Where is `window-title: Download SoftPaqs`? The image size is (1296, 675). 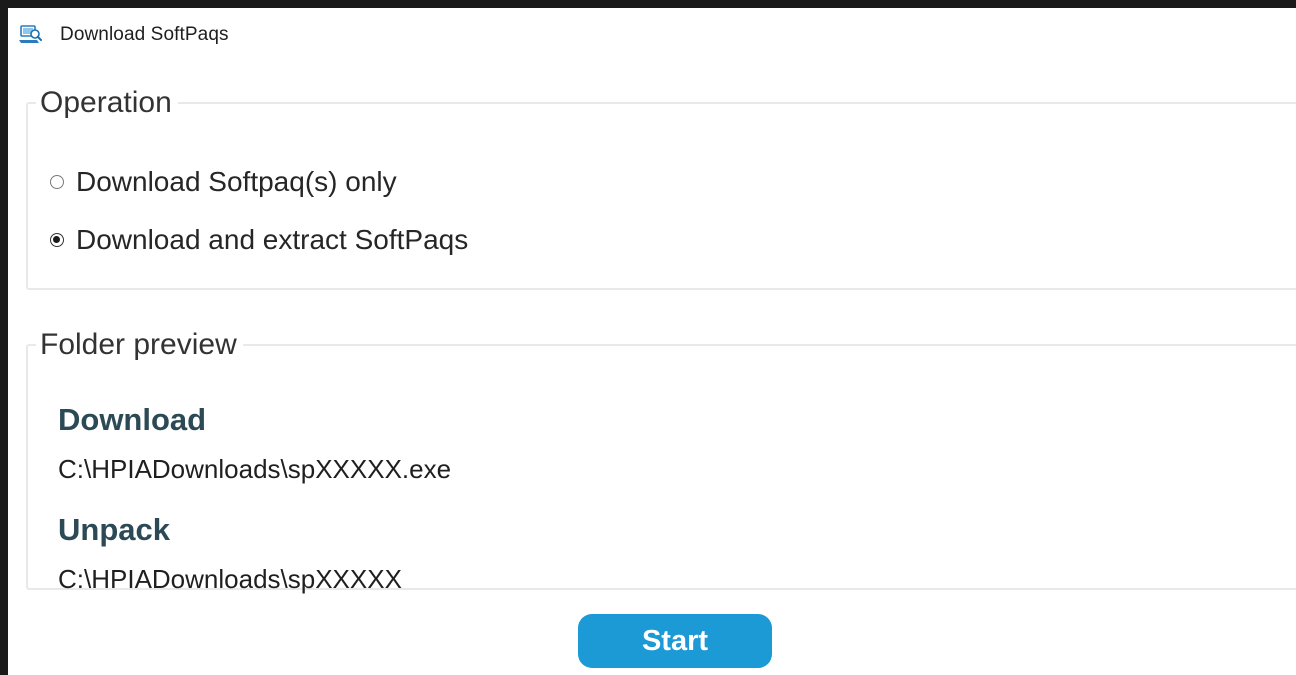 window-title: Download SoftPaqs is located at coordinates (144, 34).